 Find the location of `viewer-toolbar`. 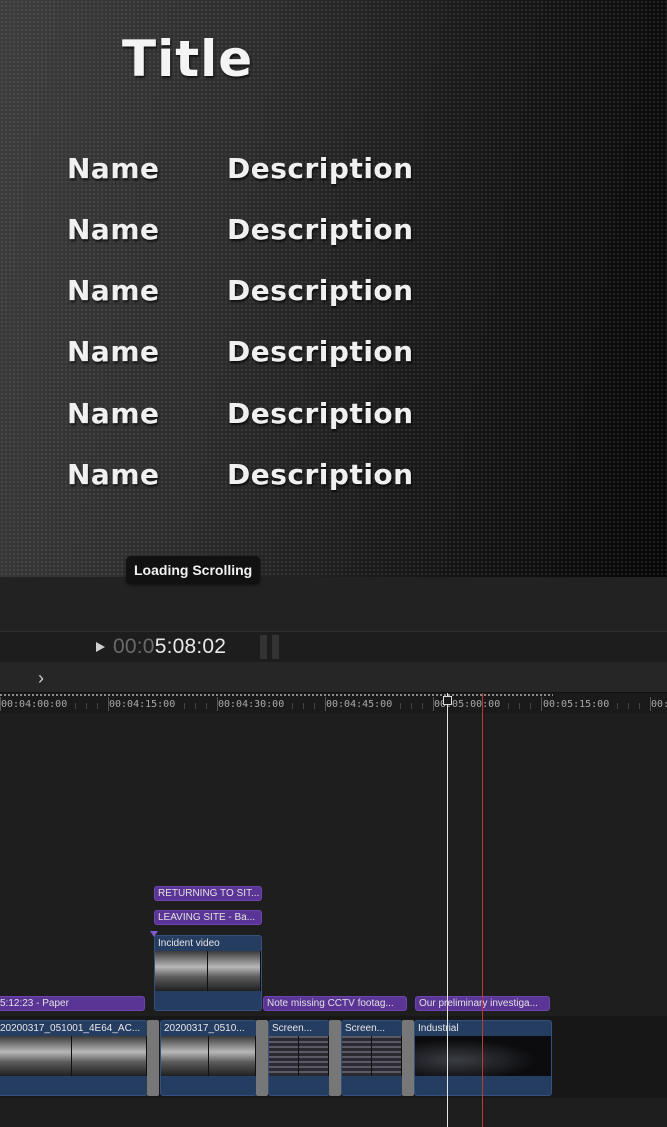

viewer-toolbar is located at coordinates (333, 604).